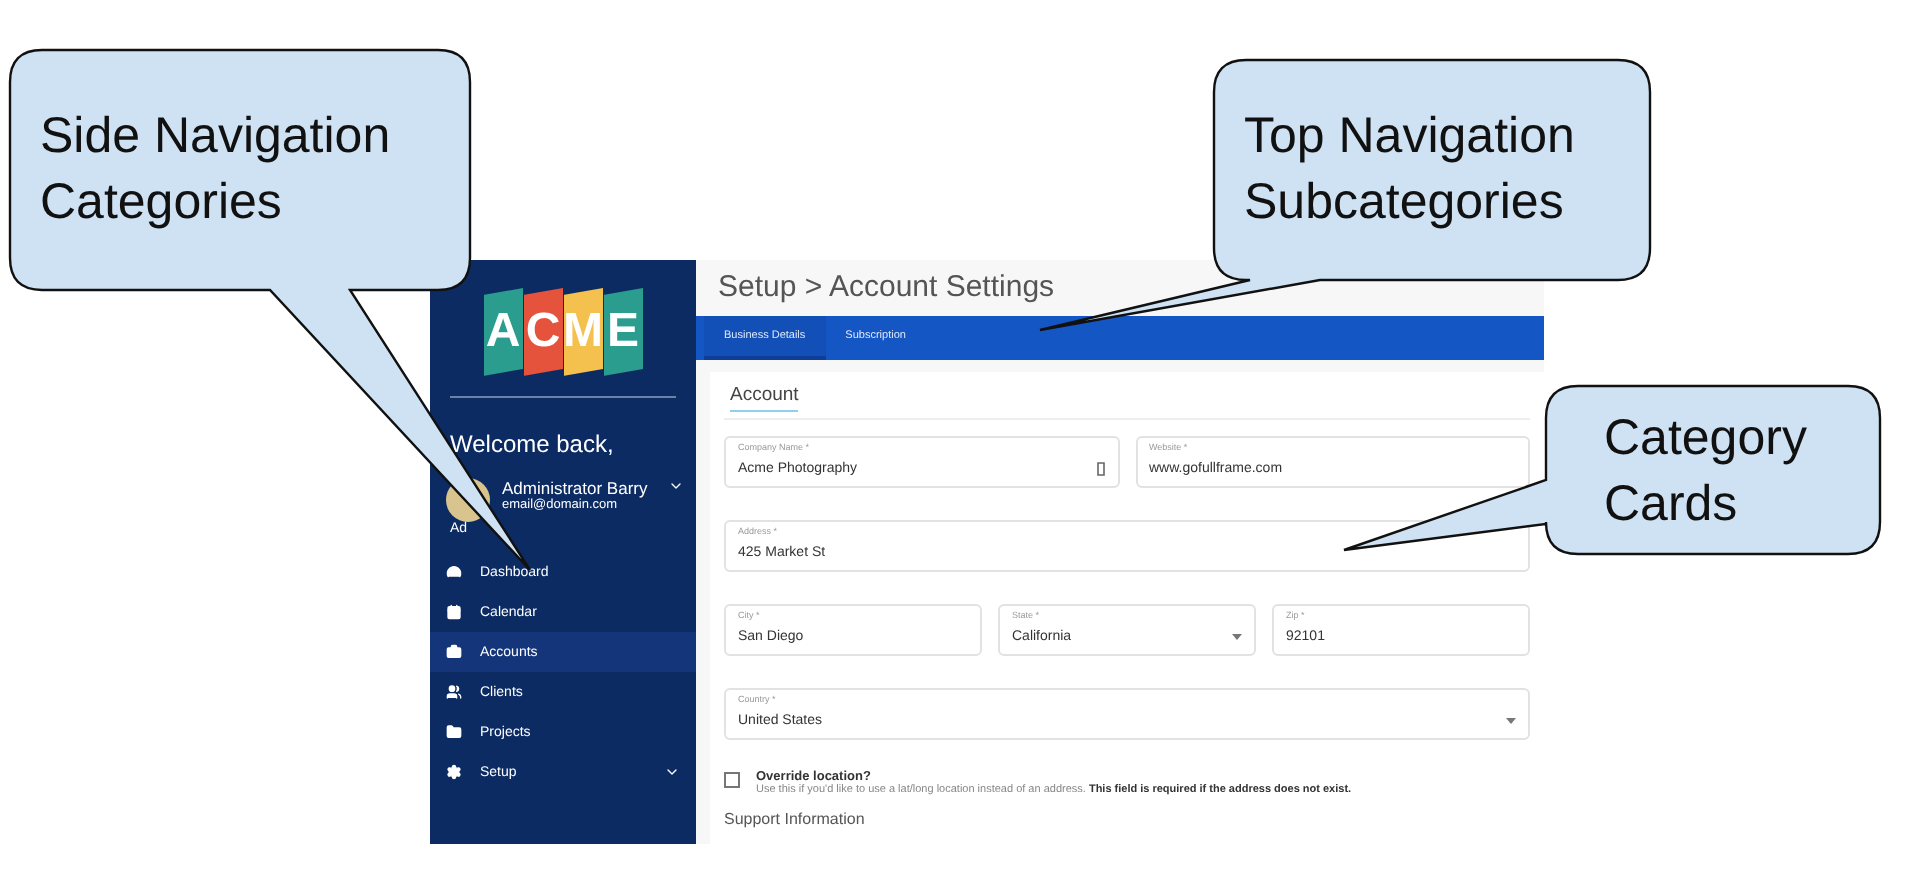 The image size is (1910, 894). Describe the element at coordinates (1706, 472) in the screenshot. I see `callout-text: Category Cards` at that location.